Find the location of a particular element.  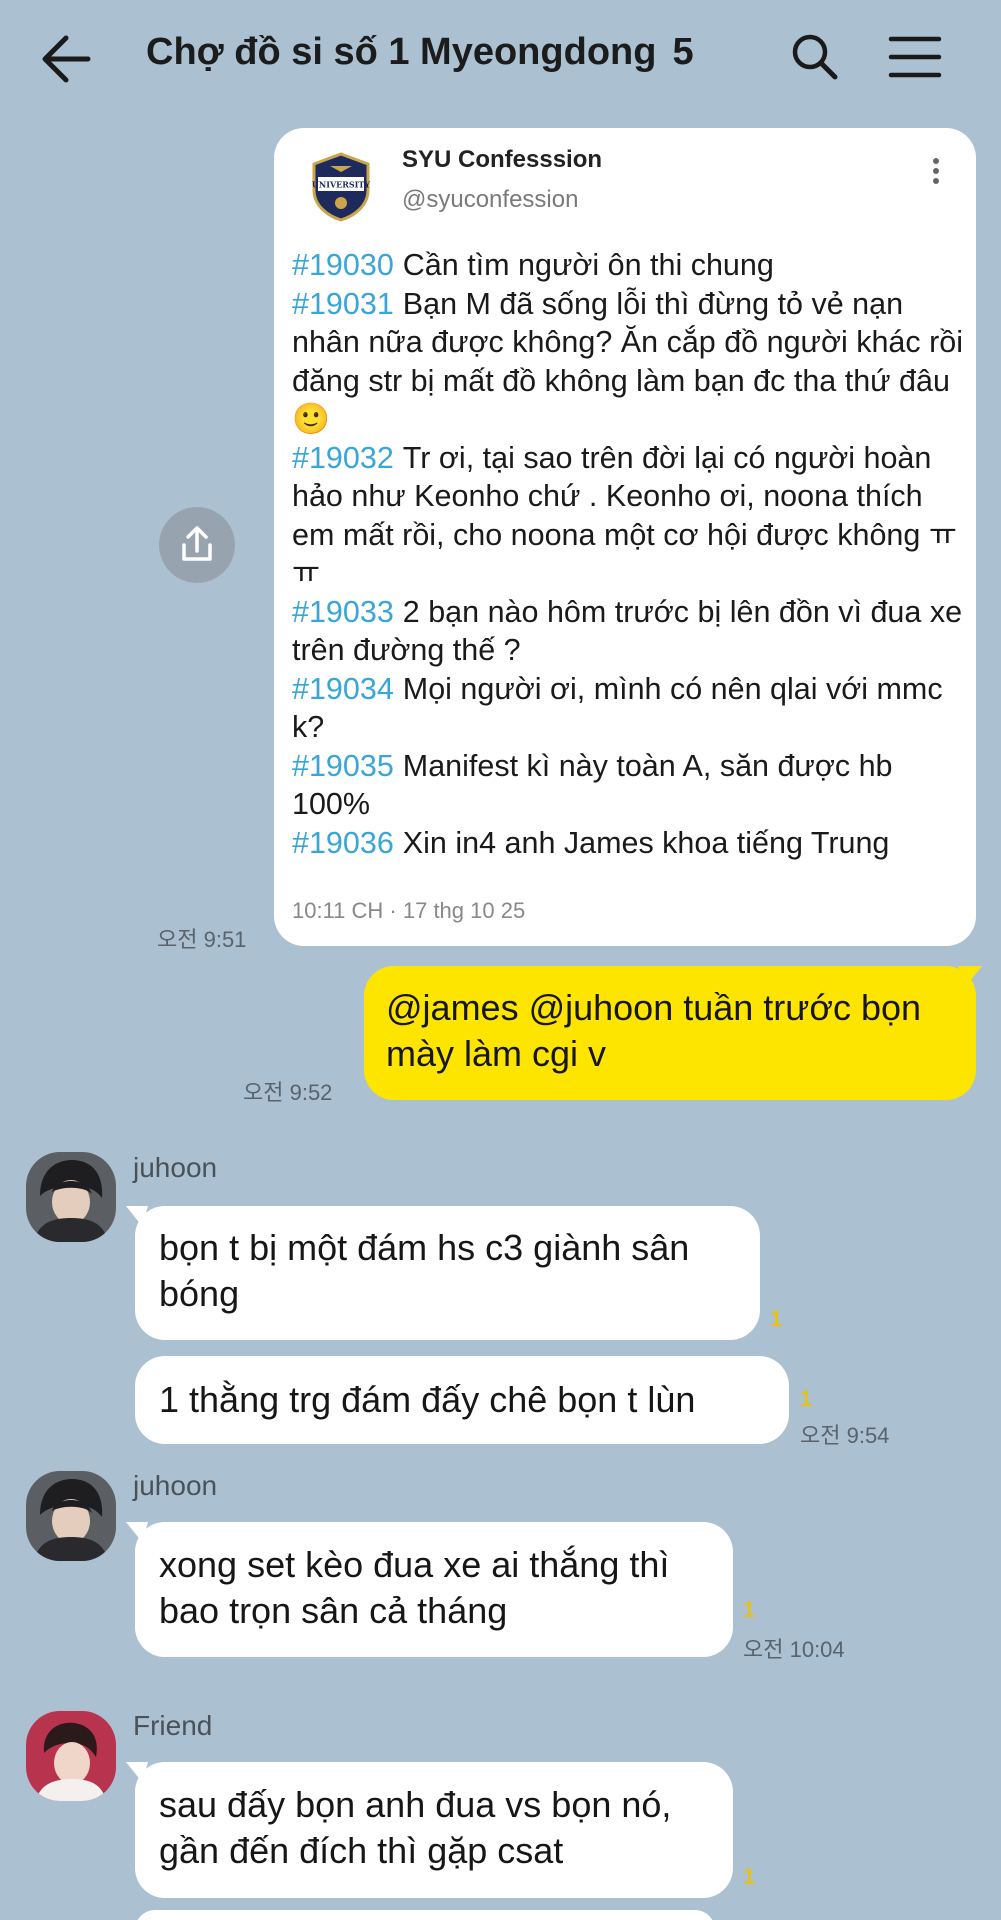

post-account-name: SYU Confesssion is located at coordinates (502, 159).